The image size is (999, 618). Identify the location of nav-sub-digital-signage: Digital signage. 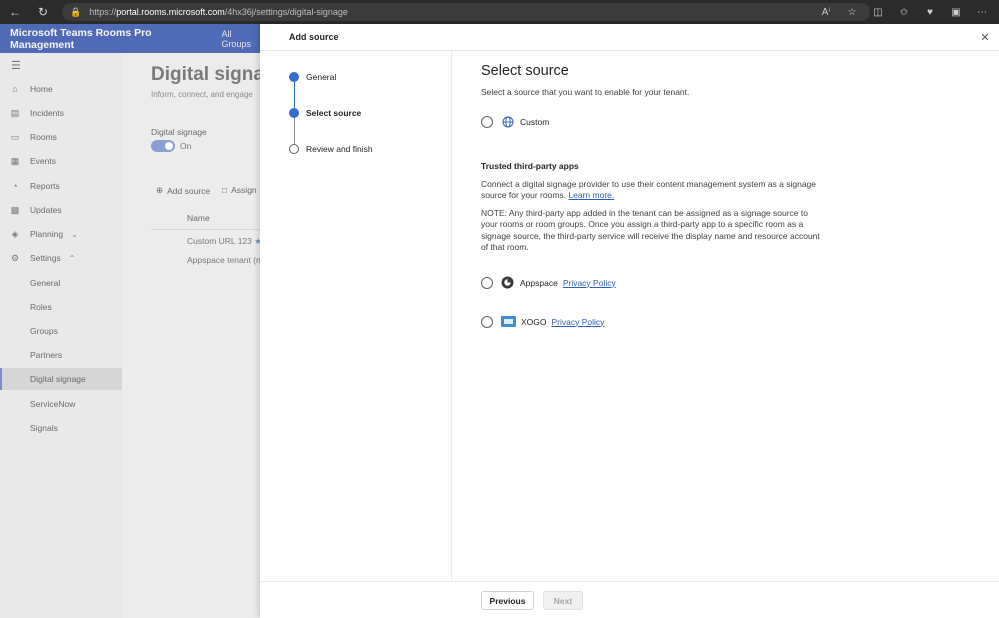
(61, 379).